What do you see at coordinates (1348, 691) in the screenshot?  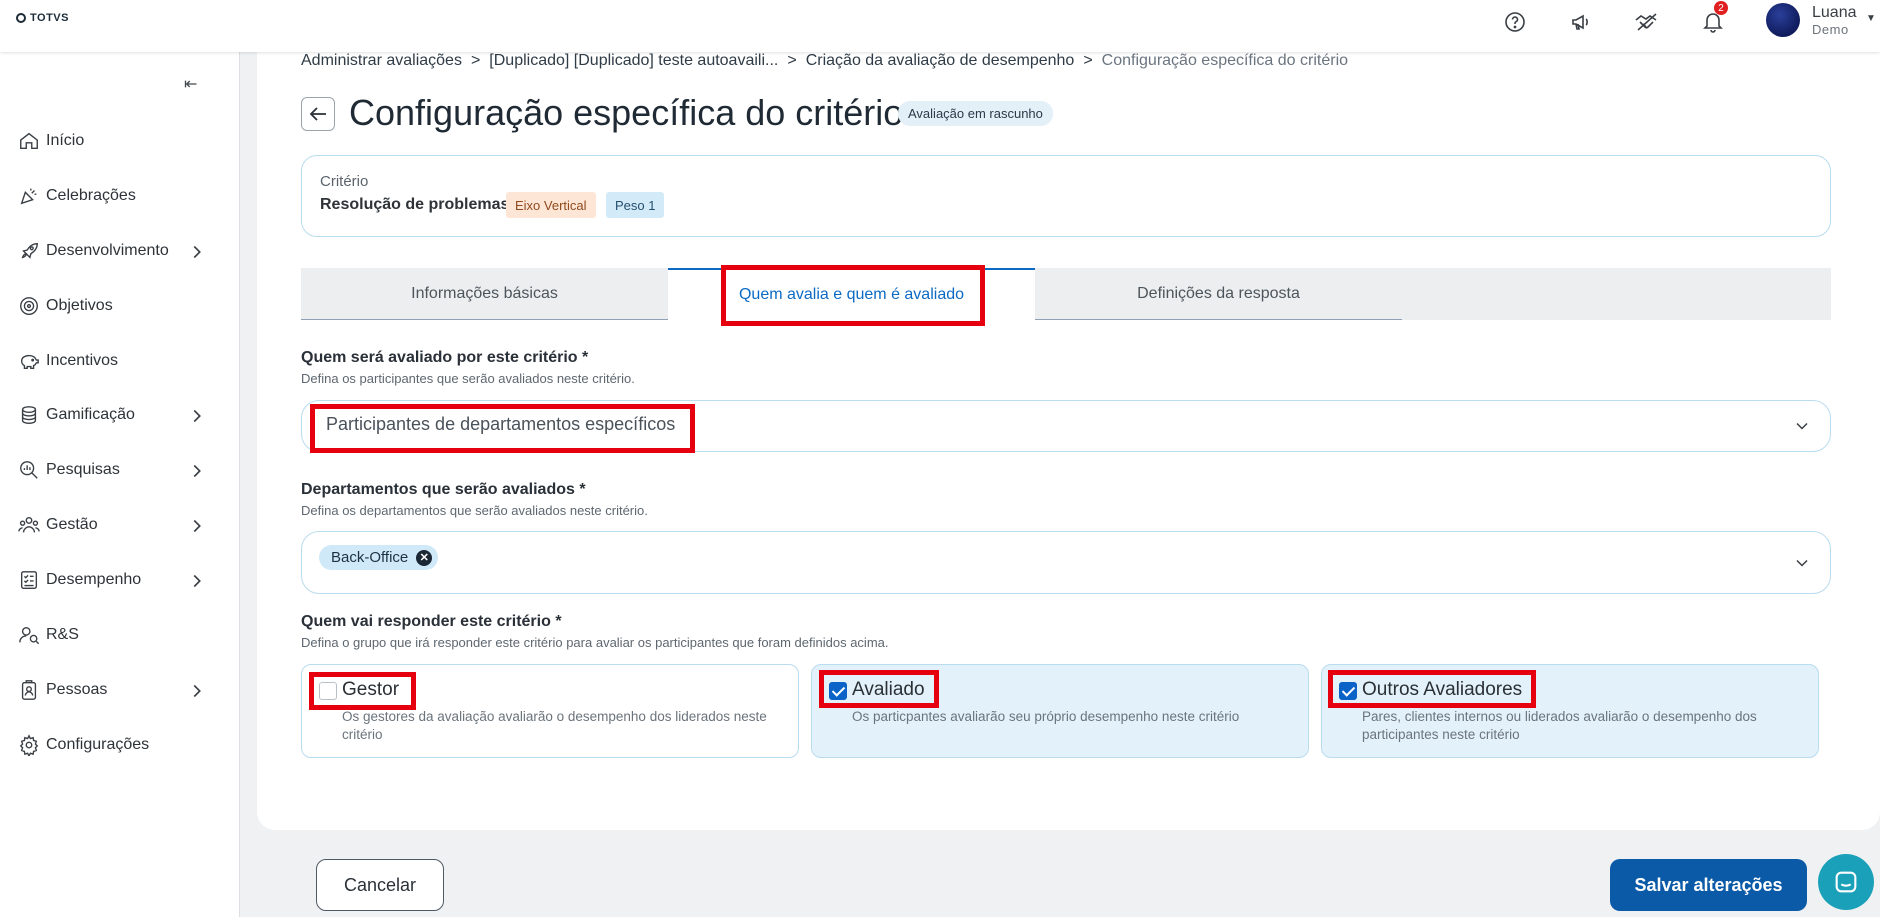 I see `outros-avaliadores-checkbox` at bounding box center [1348, 691].